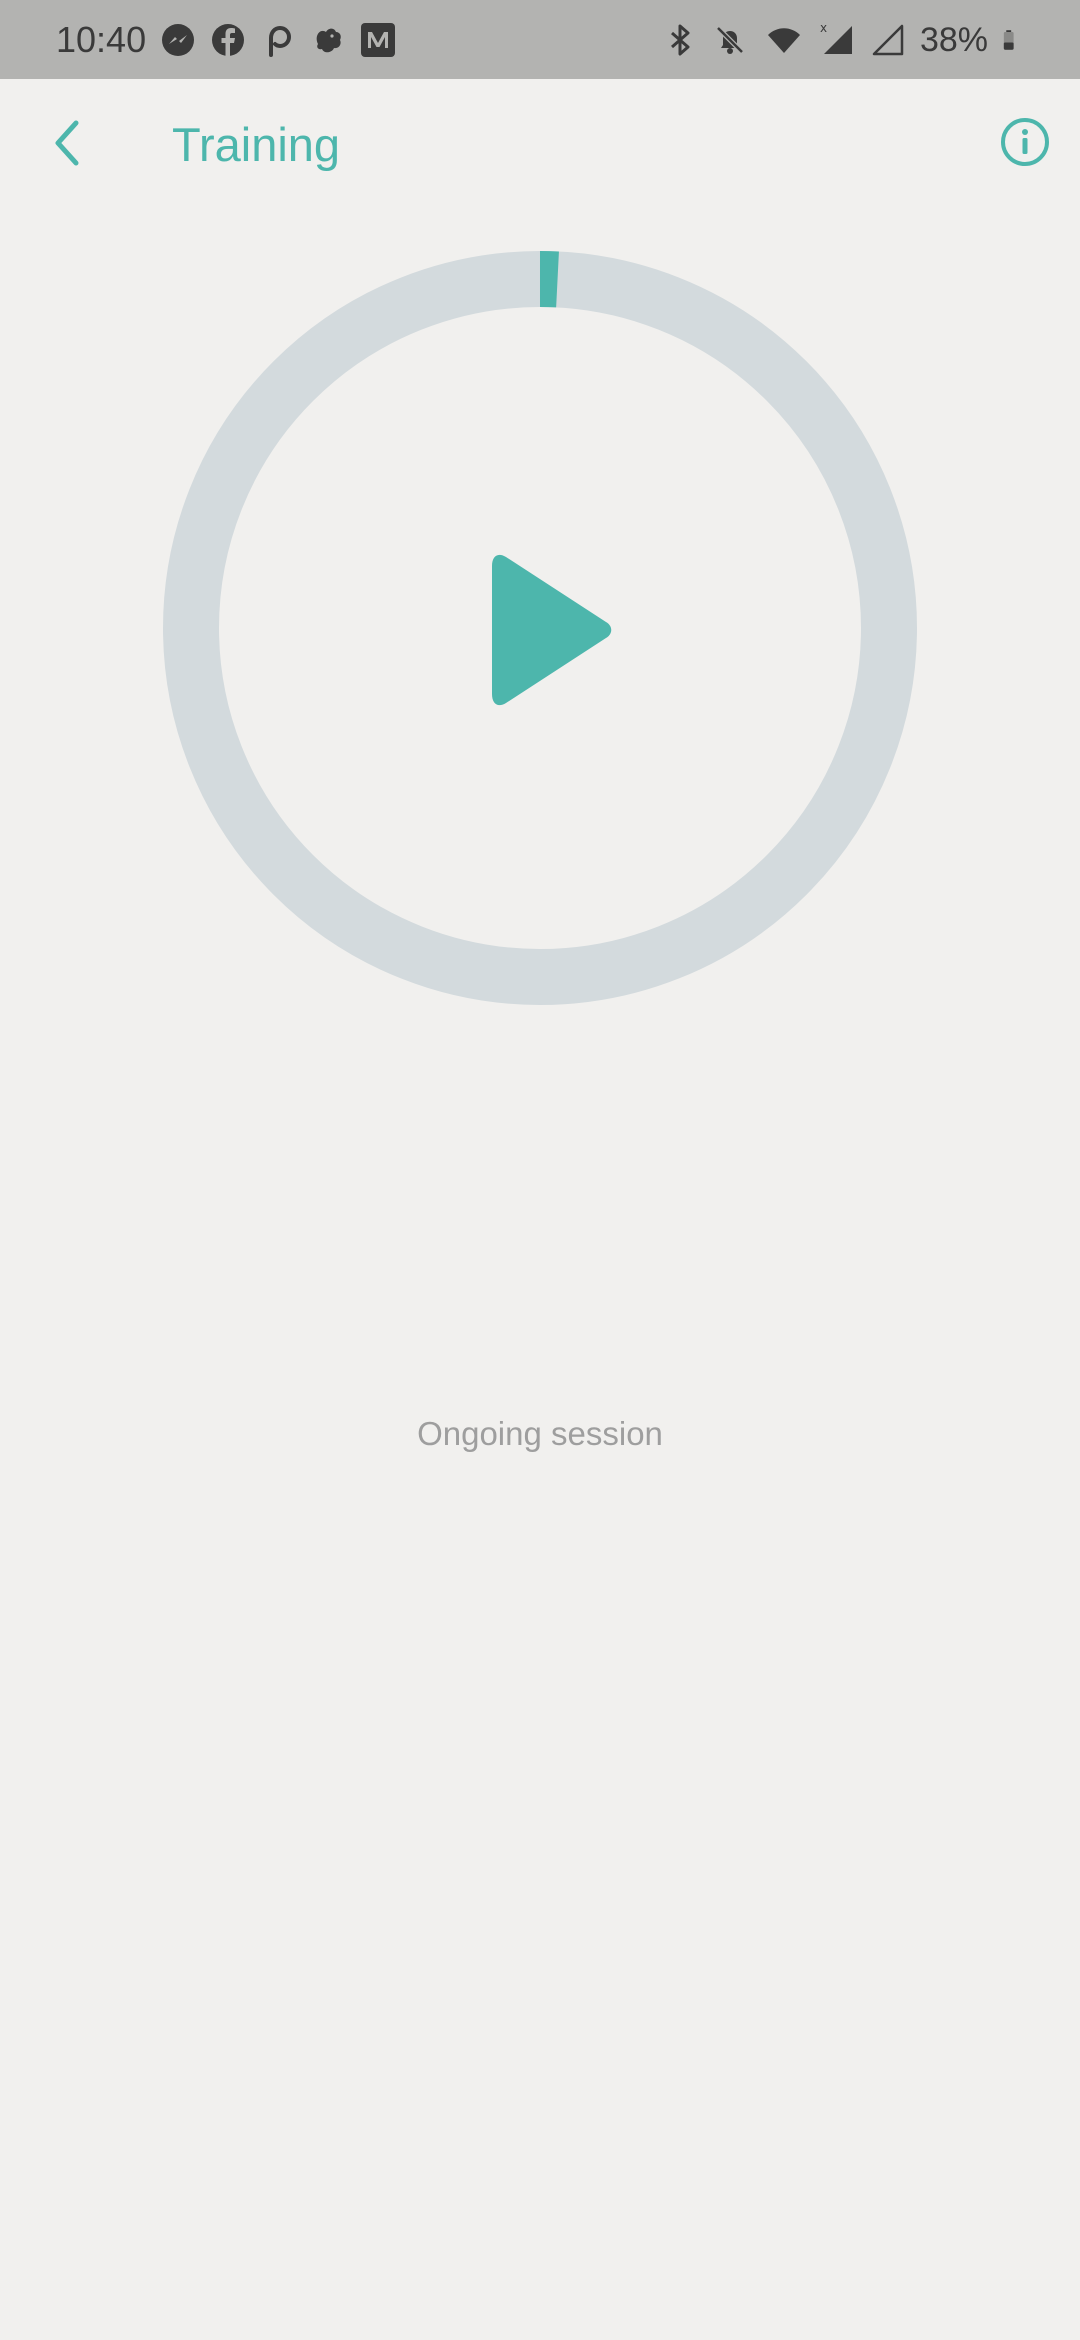  I want to click on session-status-label: Ongoing session, so click(540, 1433).